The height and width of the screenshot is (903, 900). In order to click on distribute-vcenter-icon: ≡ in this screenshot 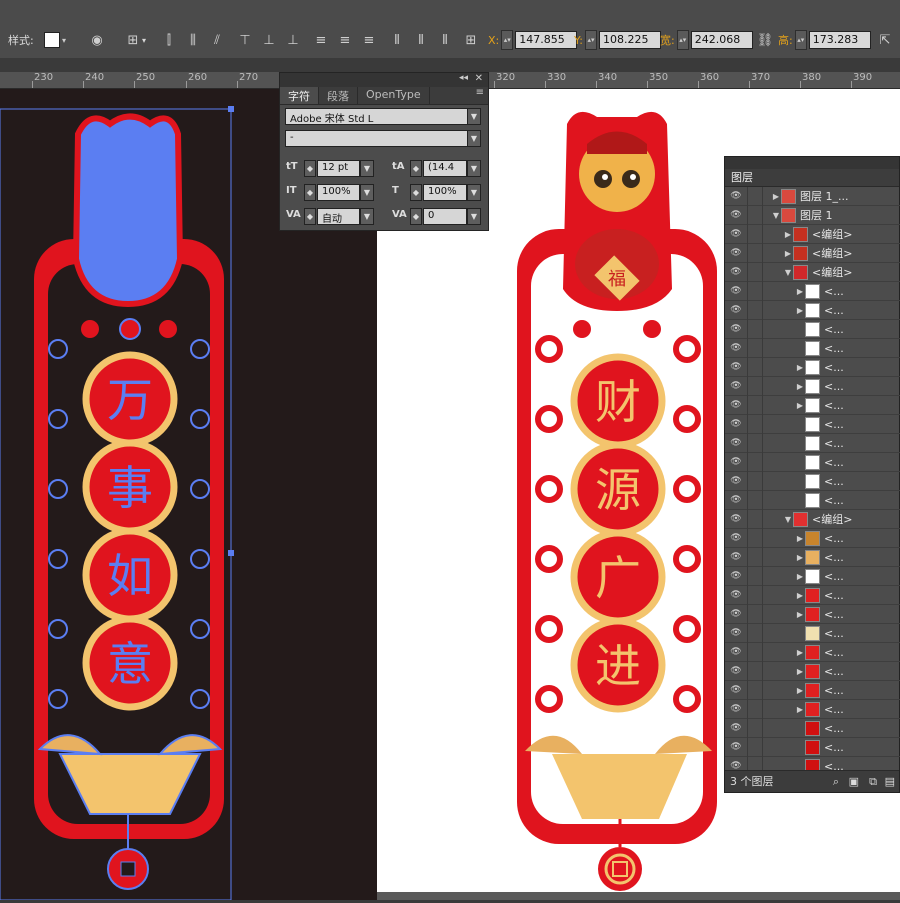, I will do `click(345, 40)`.